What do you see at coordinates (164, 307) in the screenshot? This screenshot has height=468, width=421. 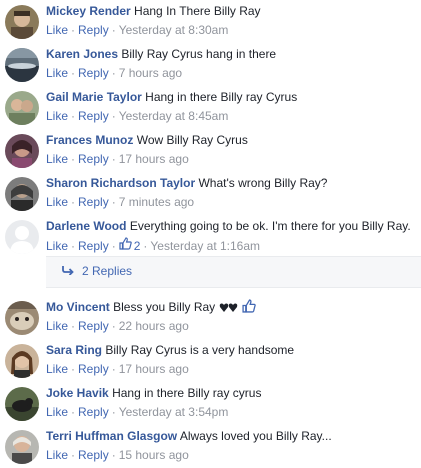 I see `comment-text: Bless you Billy Ray` at bounding box center [164, 307].